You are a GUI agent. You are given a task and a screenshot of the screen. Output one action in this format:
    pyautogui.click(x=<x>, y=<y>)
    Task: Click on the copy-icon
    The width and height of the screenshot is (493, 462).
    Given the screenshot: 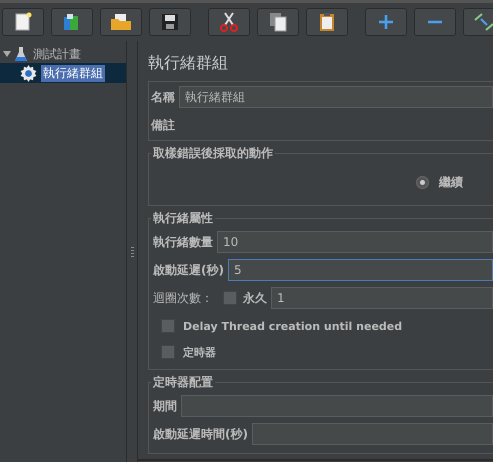 What is the action you would take?
    pyautogui.click(x=278, y=22)
    